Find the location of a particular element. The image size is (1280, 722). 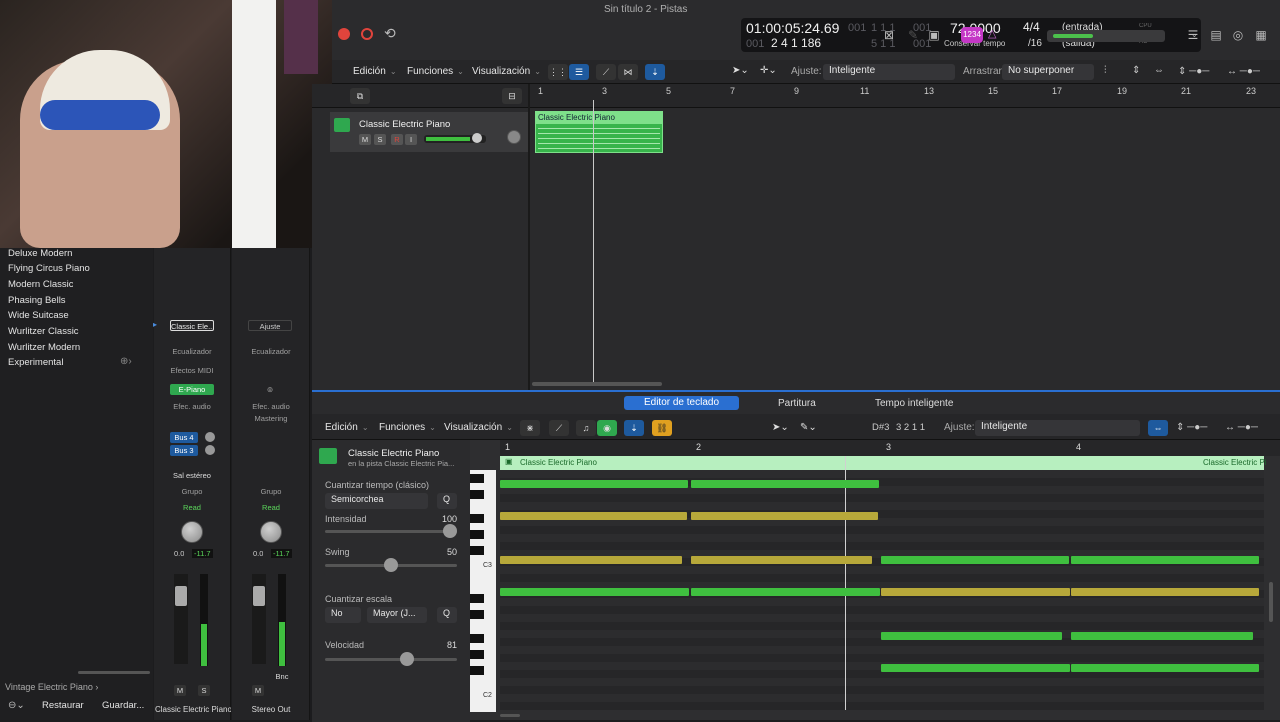

scale-quantize-button: Q is located at coordinates (447, 615).